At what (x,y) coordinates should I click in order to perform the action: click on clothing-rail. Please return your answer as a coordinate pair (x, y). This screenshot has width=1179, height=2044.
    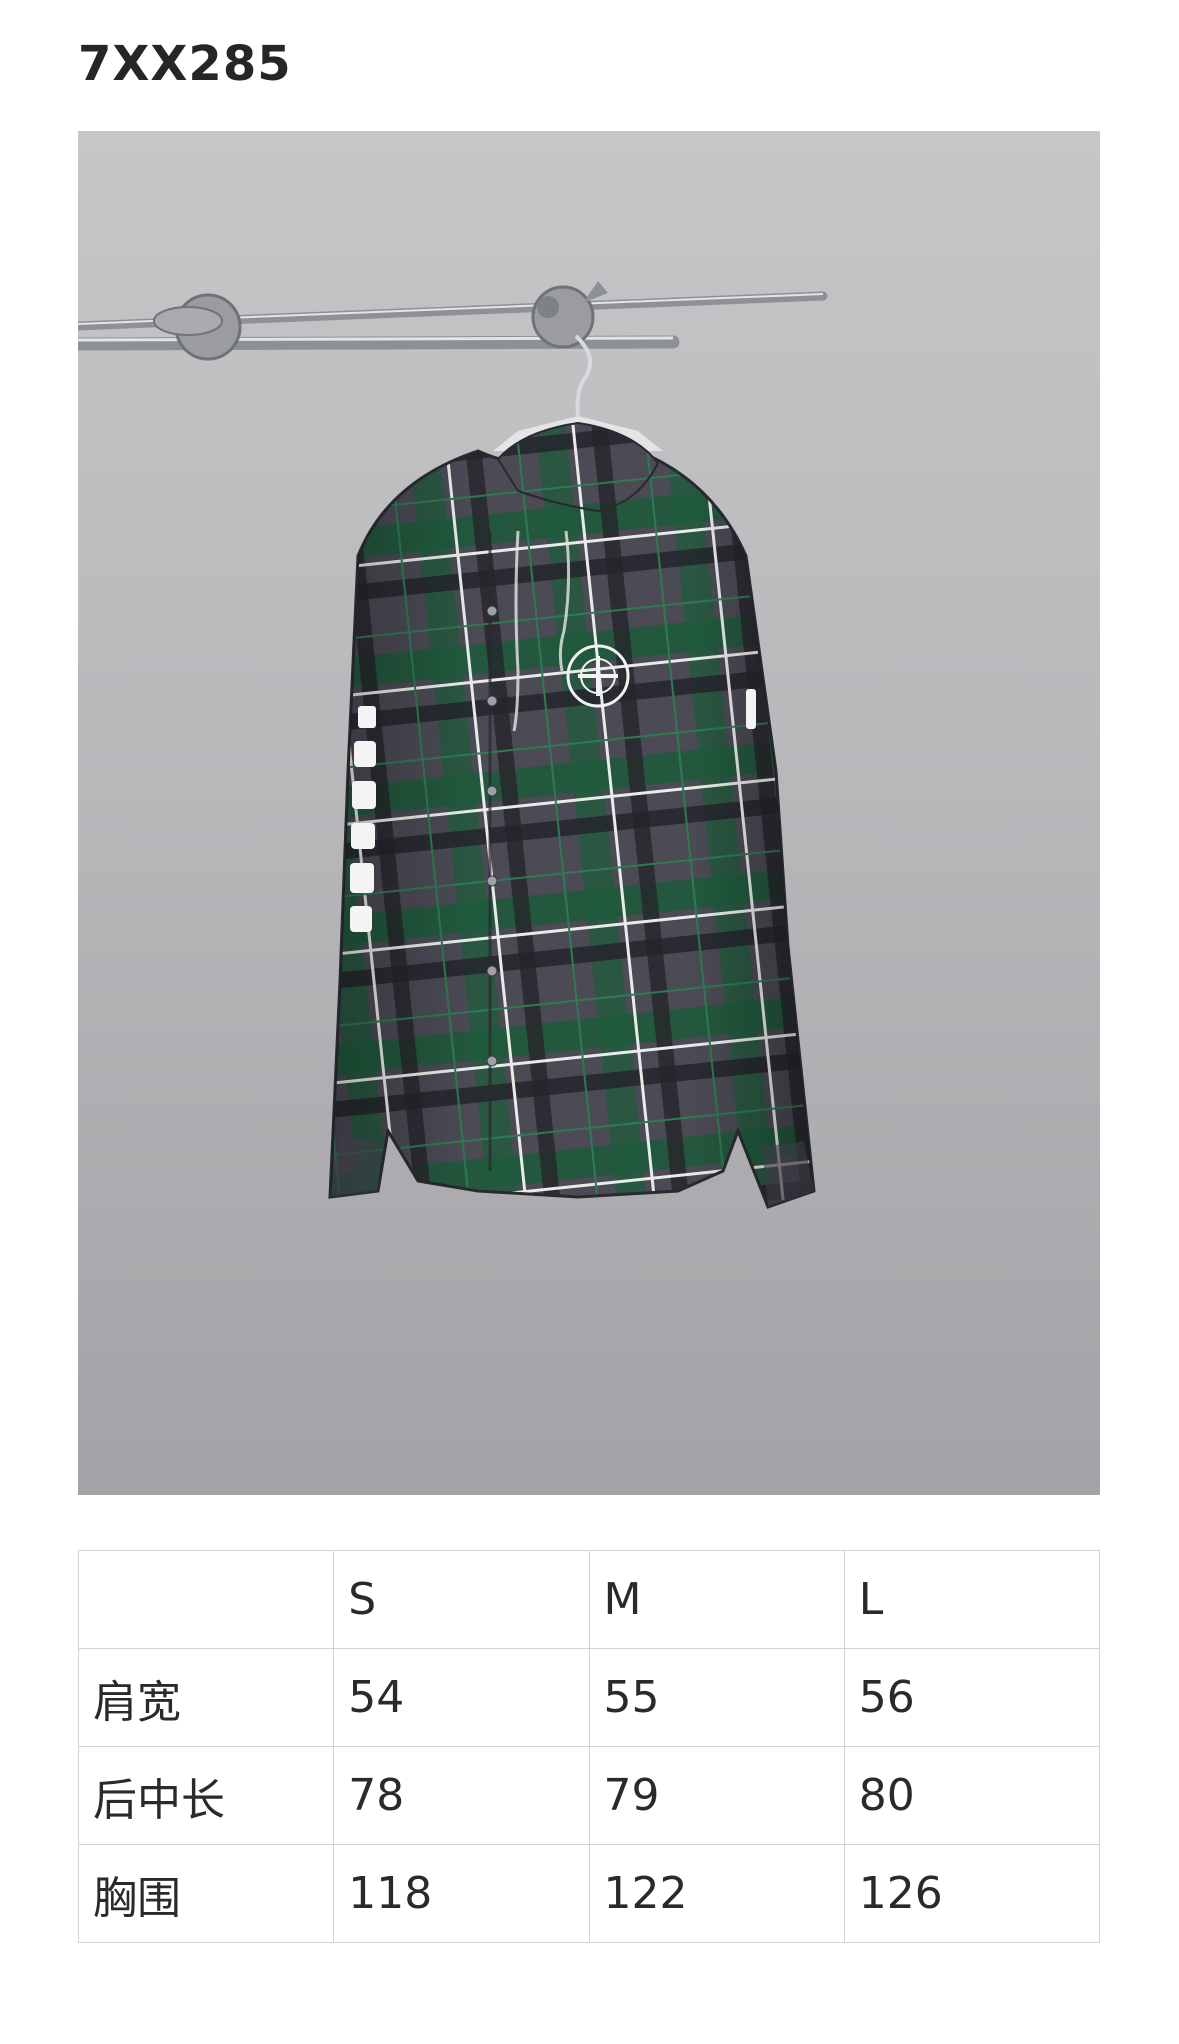
    Looking at the image, I should click on (453, 321).